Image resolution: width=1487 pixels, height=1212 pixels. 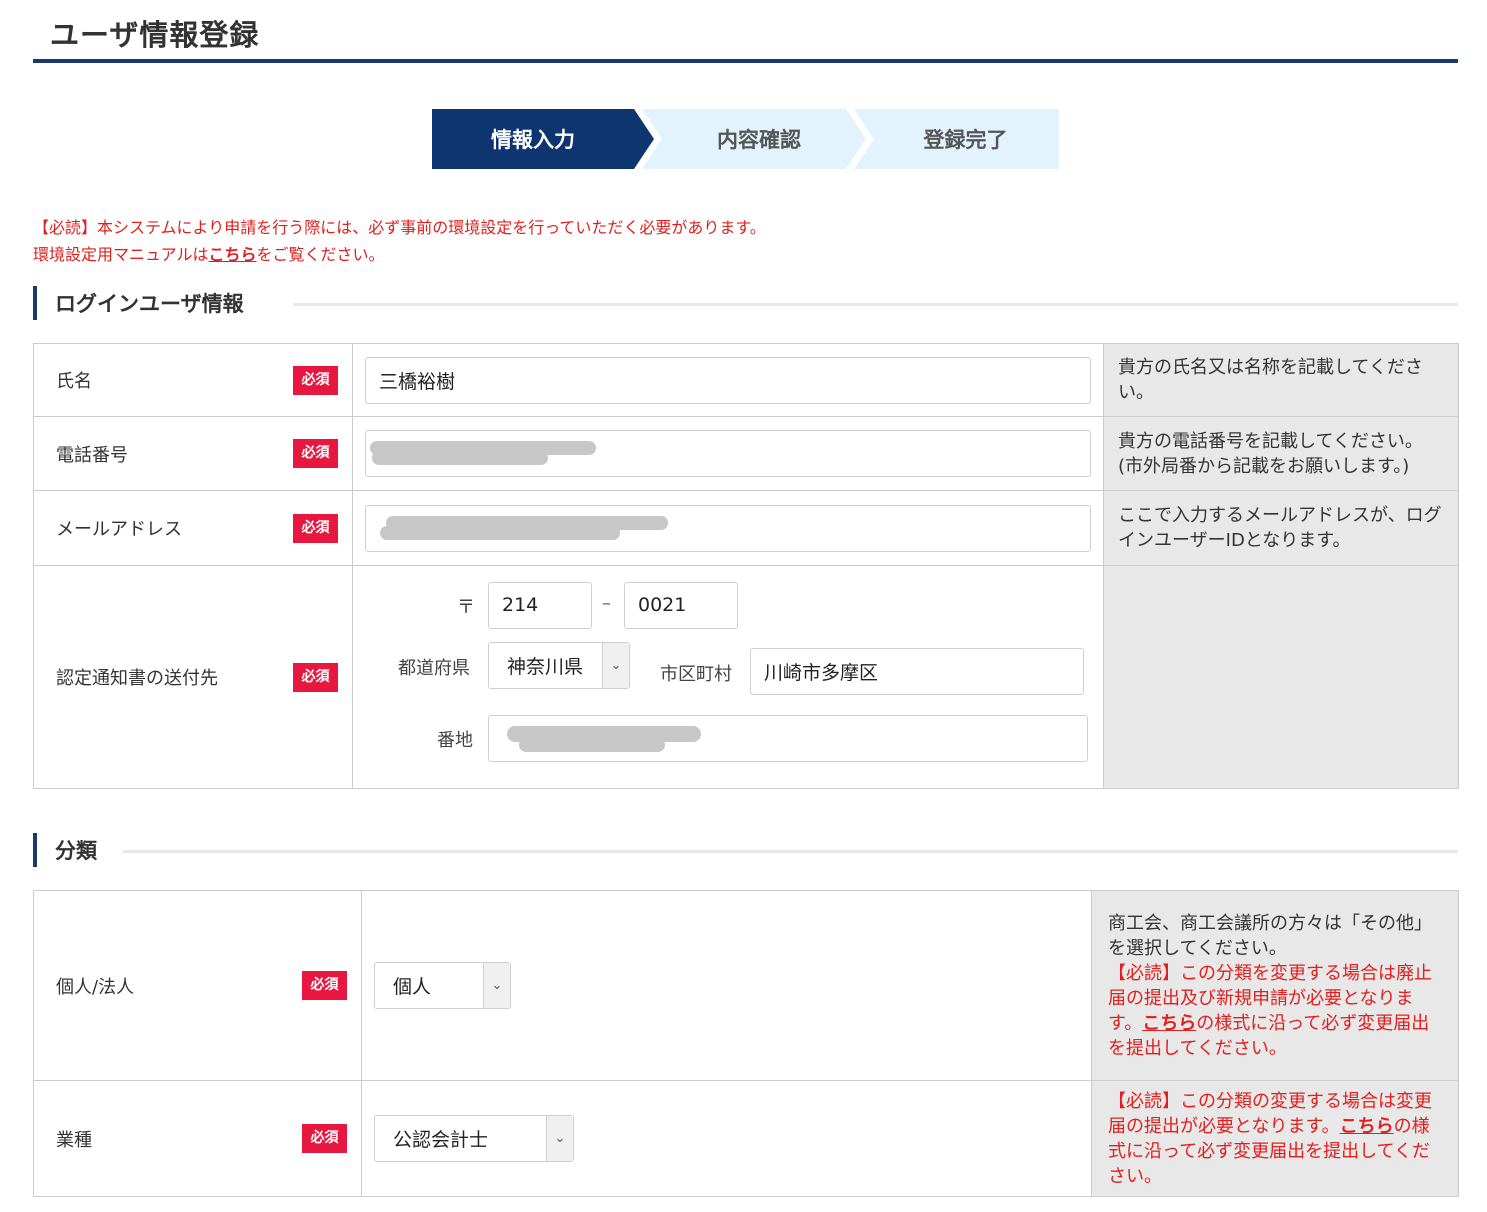 What do you see at coordinates (754, 139) in the screenshot?
I see `step-confirm: 内容確認` at bounding box center [754, 139].